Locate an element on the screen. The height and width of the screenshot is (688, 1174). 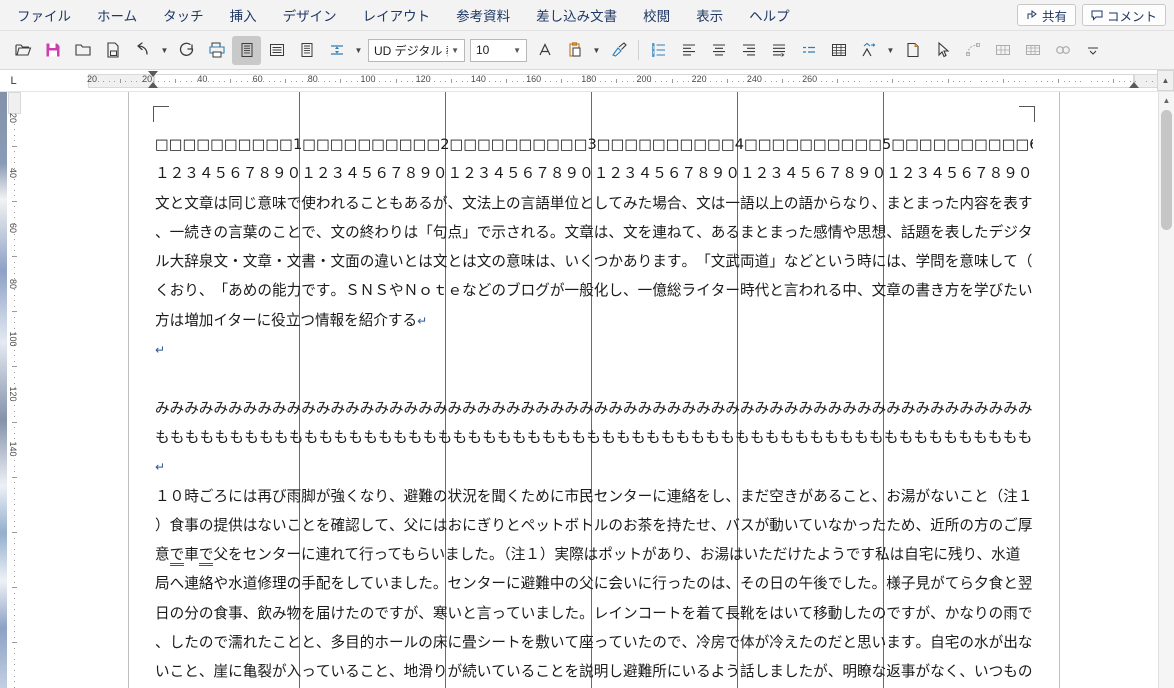
vruler-tick is located at coordinates (14, 643).